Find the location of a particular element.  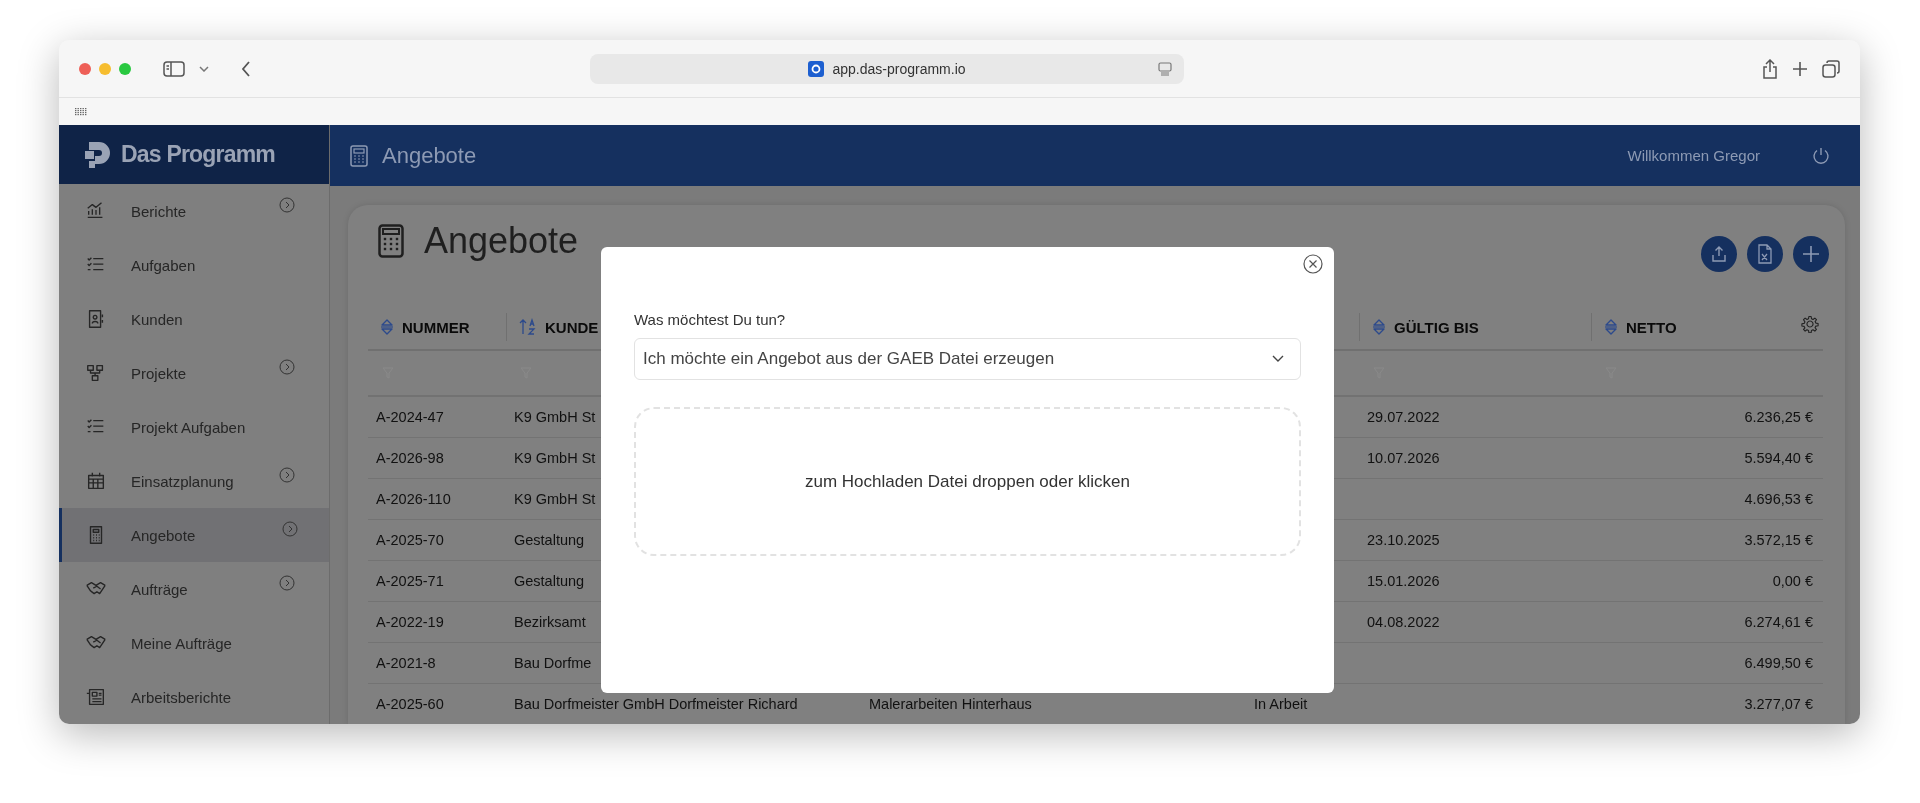

back-icon is located at coordinates (246, 68).